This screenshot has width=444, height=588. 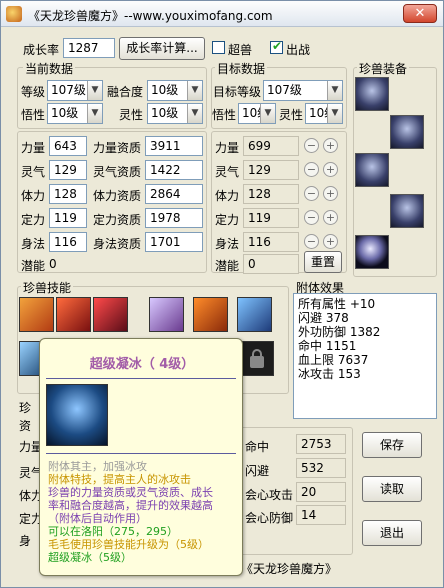 I want to click on fusion-select: 10级 ▼, so click(x=175, y=90).